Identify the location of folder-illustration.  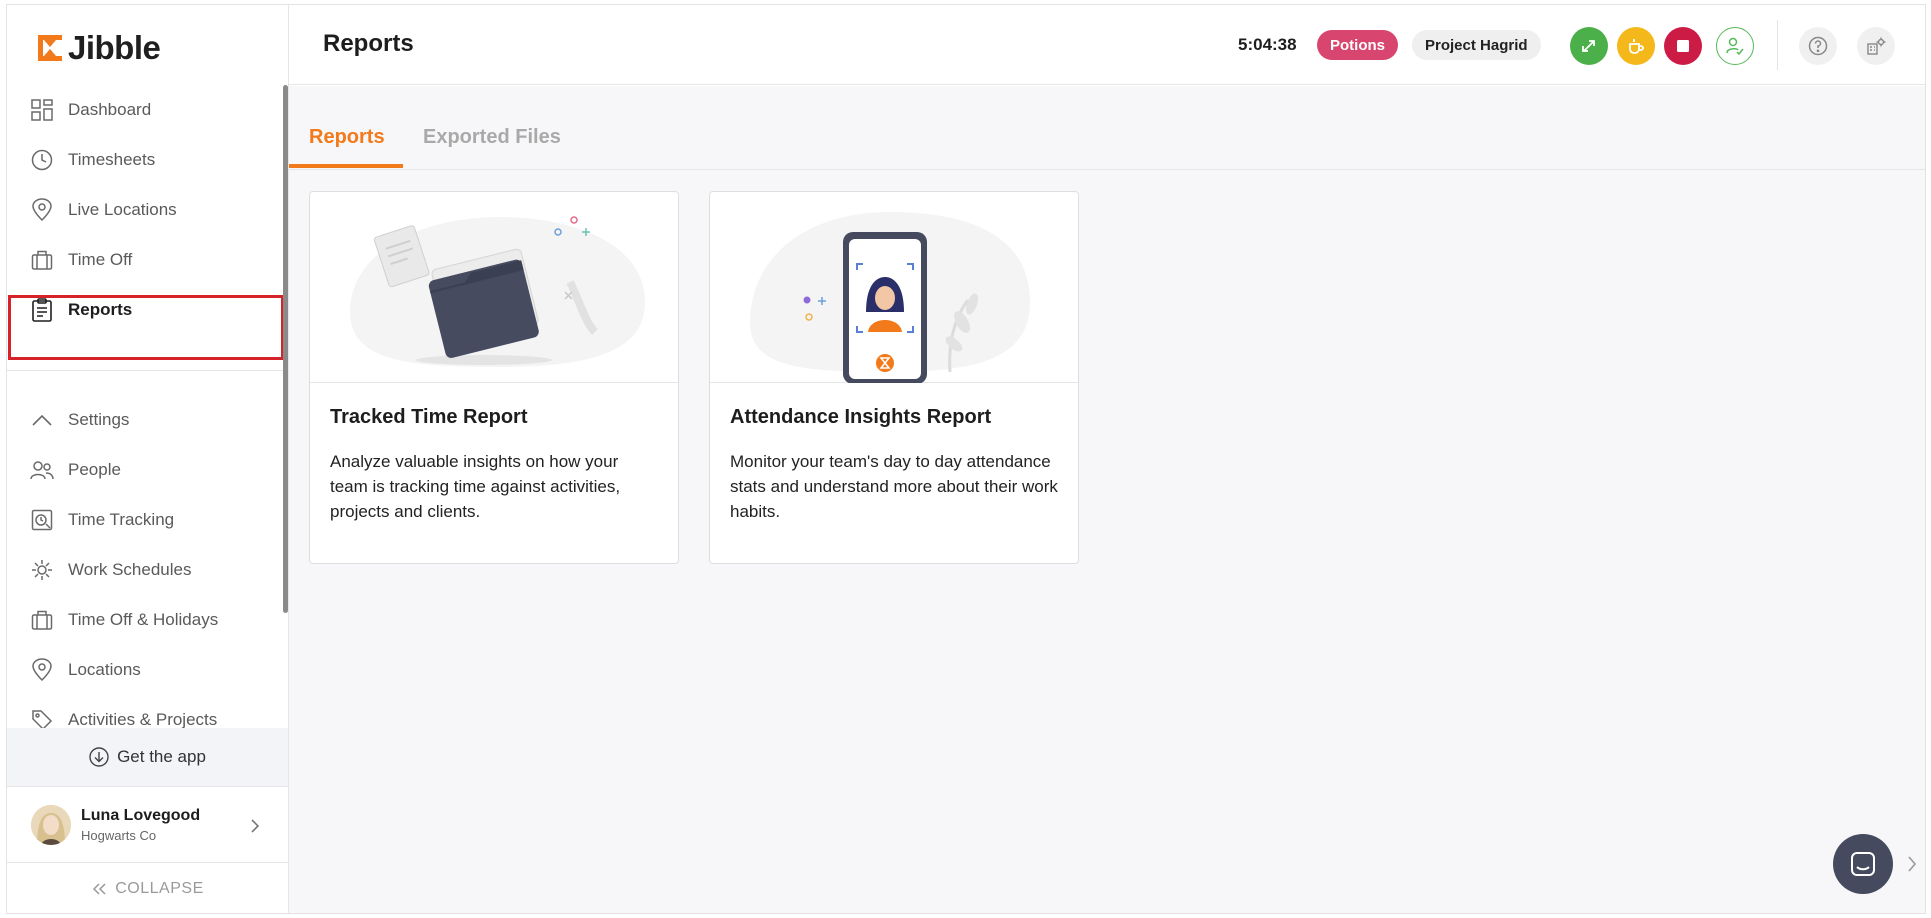
(494, 287).